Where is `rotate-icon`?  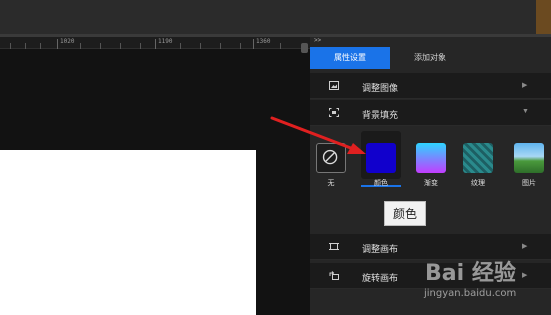
rotate-icon is located at coordinates (334, 275).